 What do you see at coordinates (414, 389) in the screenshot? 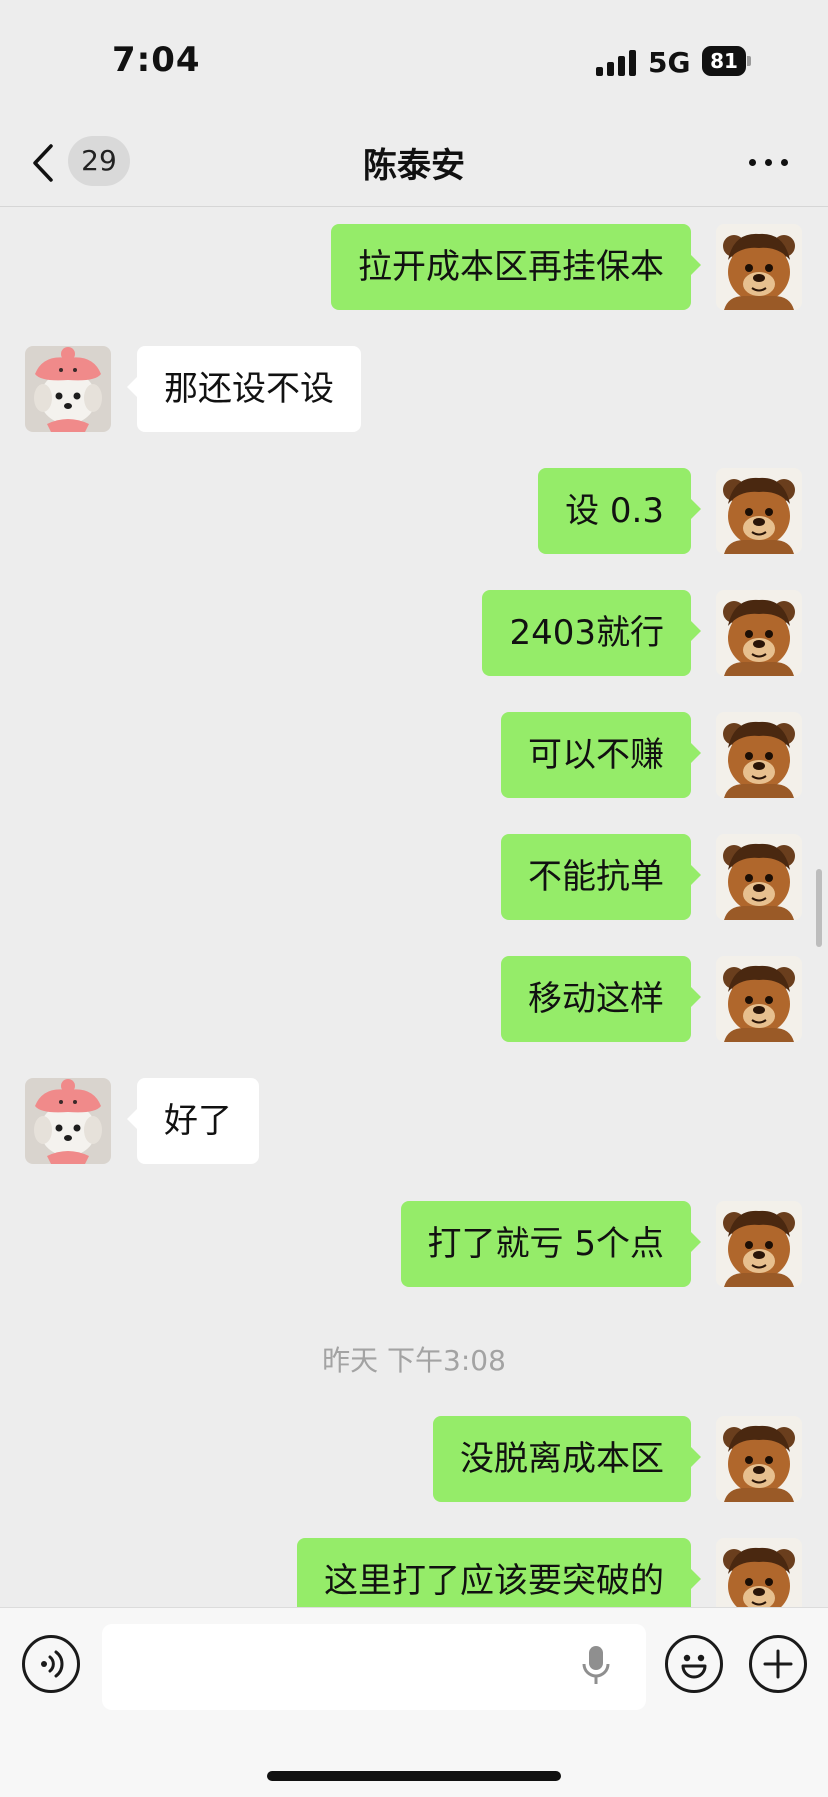
I see `message-row: 那还设不设` at bounding box center [414, 389].